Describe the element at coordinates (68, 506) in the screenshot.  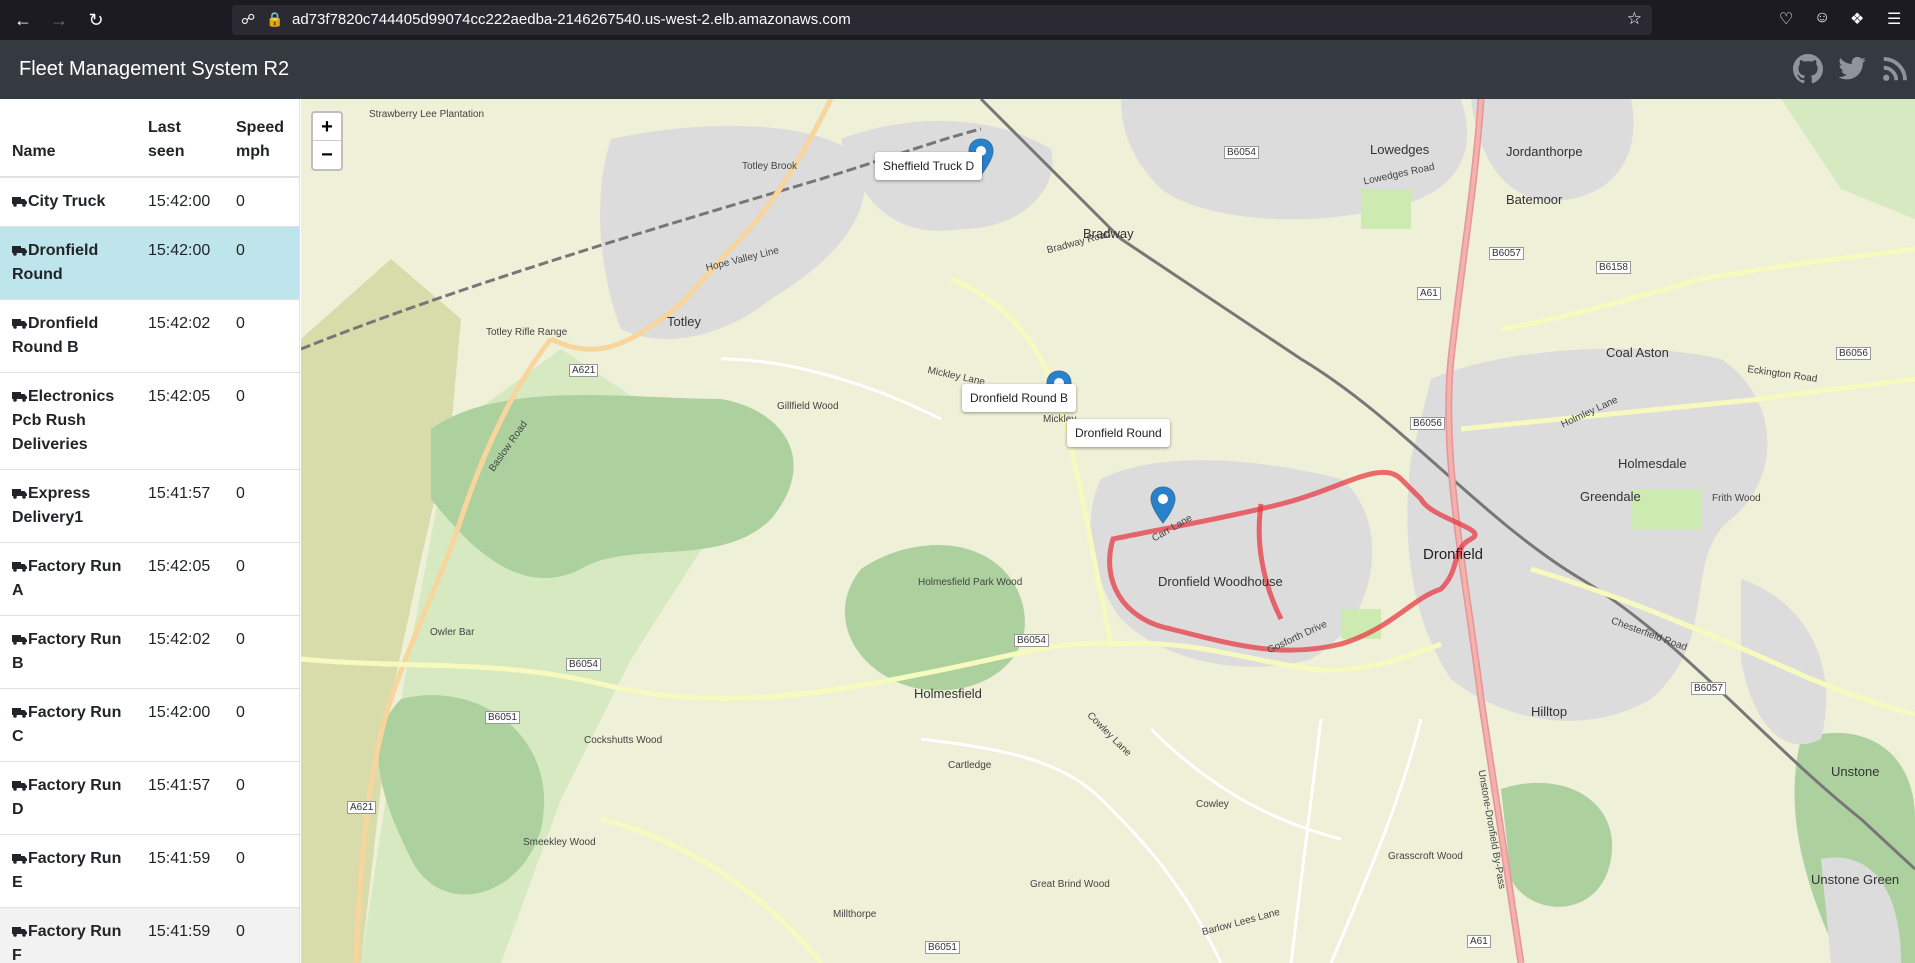
I see `vehicle-name-cell: Express Delivery1` at that location.